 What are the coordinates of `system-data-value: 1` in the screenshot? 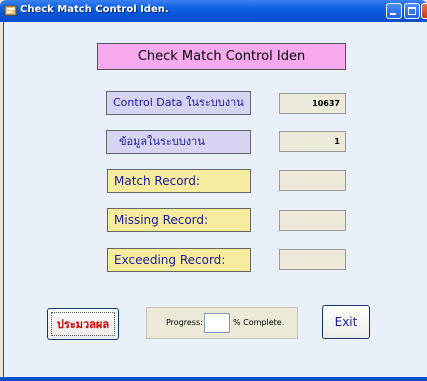 It's located at (312, 141).